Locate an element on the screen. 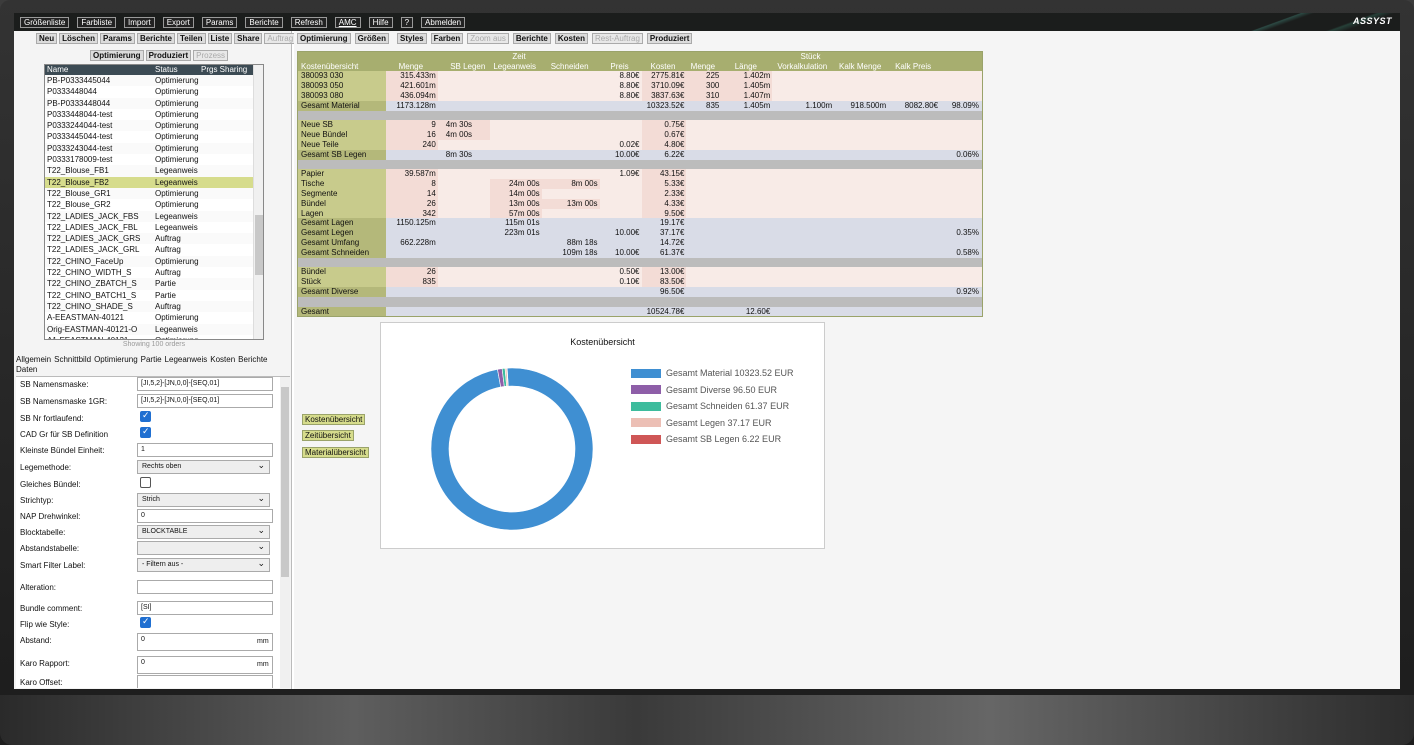 This screenshot has height=745, width=1414. orders-scrollbar is located at coordinates (258, 202).